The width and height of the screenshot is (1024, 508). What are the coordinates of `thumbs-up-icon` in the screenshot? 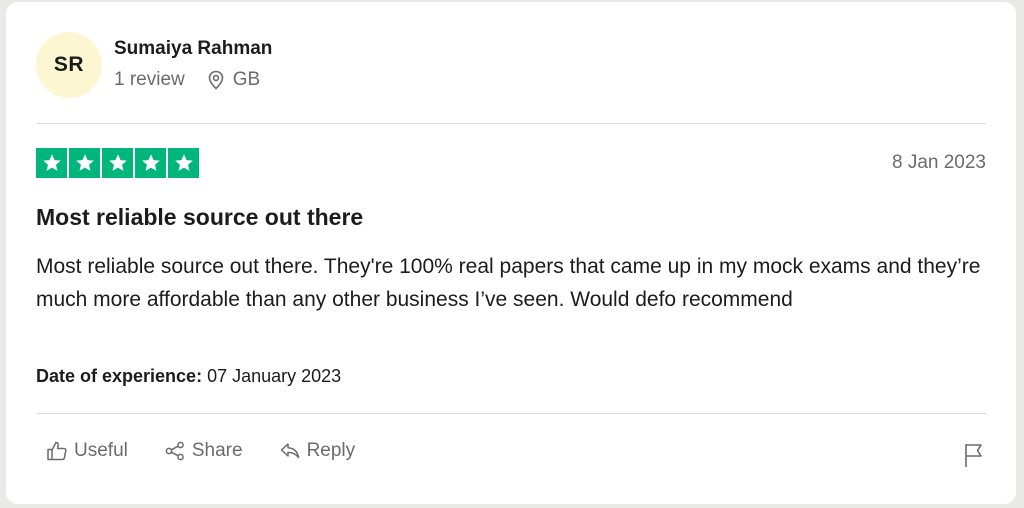 It's located at (57, 451).